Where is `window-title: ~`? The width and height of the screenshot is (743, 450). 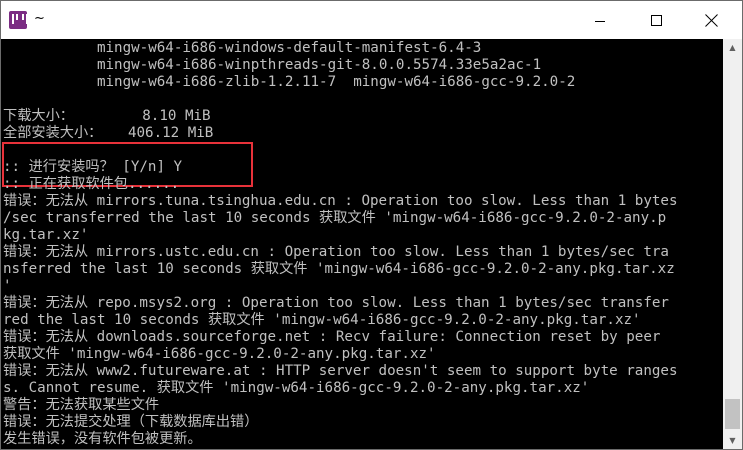
window-title: ~ is located at coordinates (39, 18).